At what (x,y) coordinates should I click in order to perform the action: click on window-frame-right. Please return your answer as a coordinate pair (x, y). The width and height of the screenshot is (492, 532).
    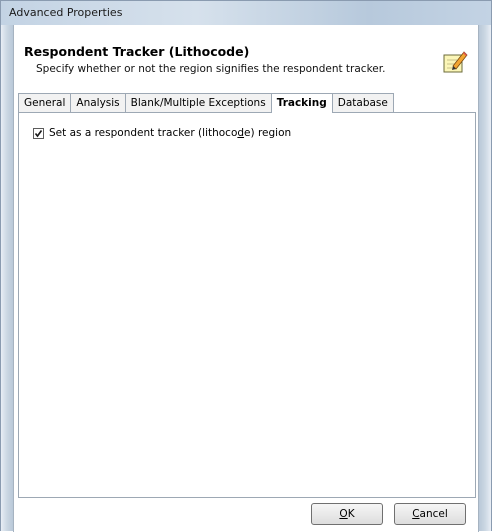
    Looking at the image, I should click on (485, 278).